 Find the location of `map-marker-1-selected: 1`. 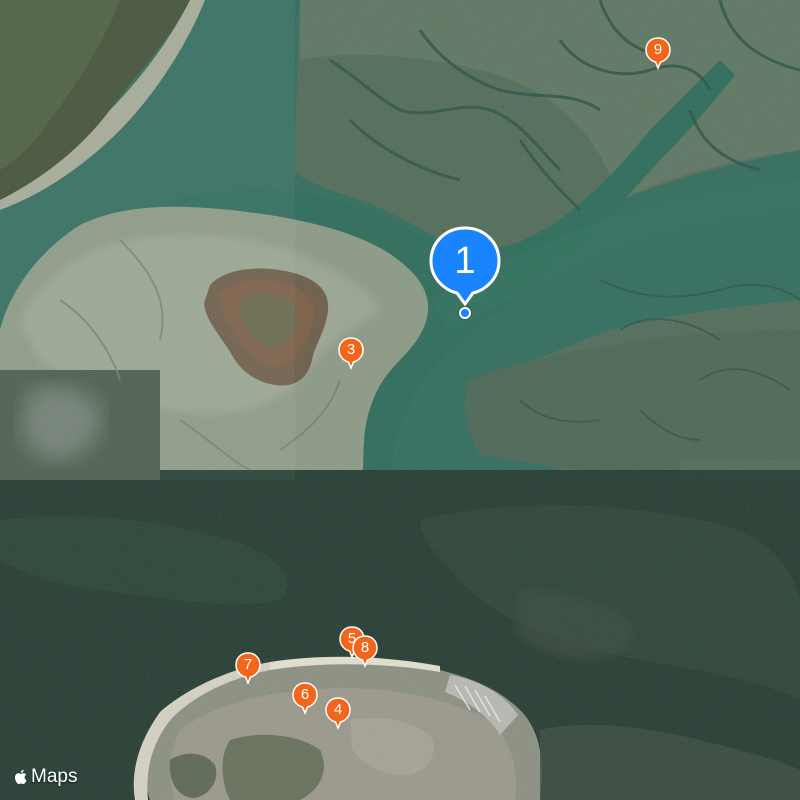

map-marker-1-selected: 1 is located at coordinates (465, 271).